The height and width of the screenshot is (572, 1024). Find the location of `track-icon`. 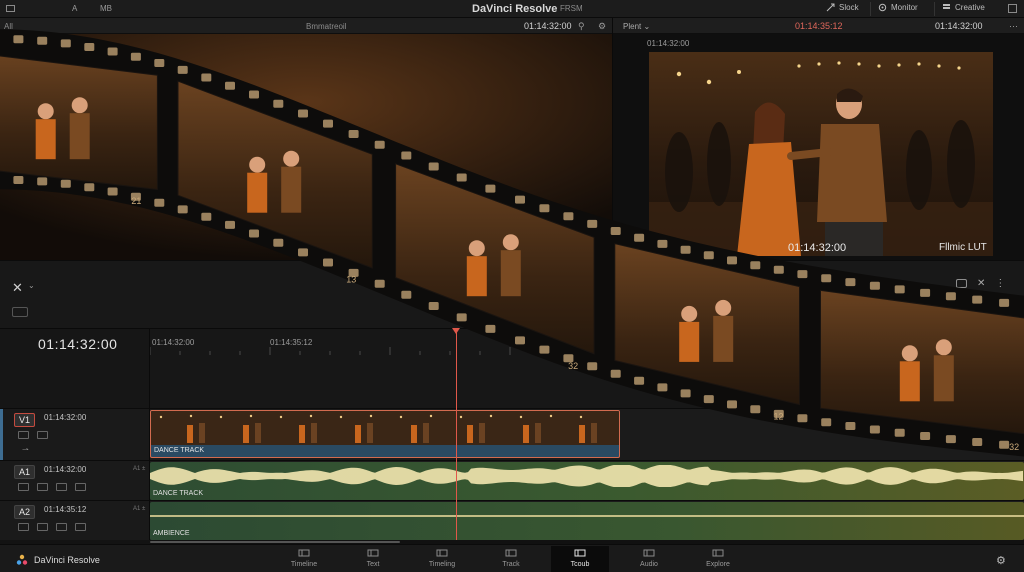

track-icon is located at coordinates (511, 553).